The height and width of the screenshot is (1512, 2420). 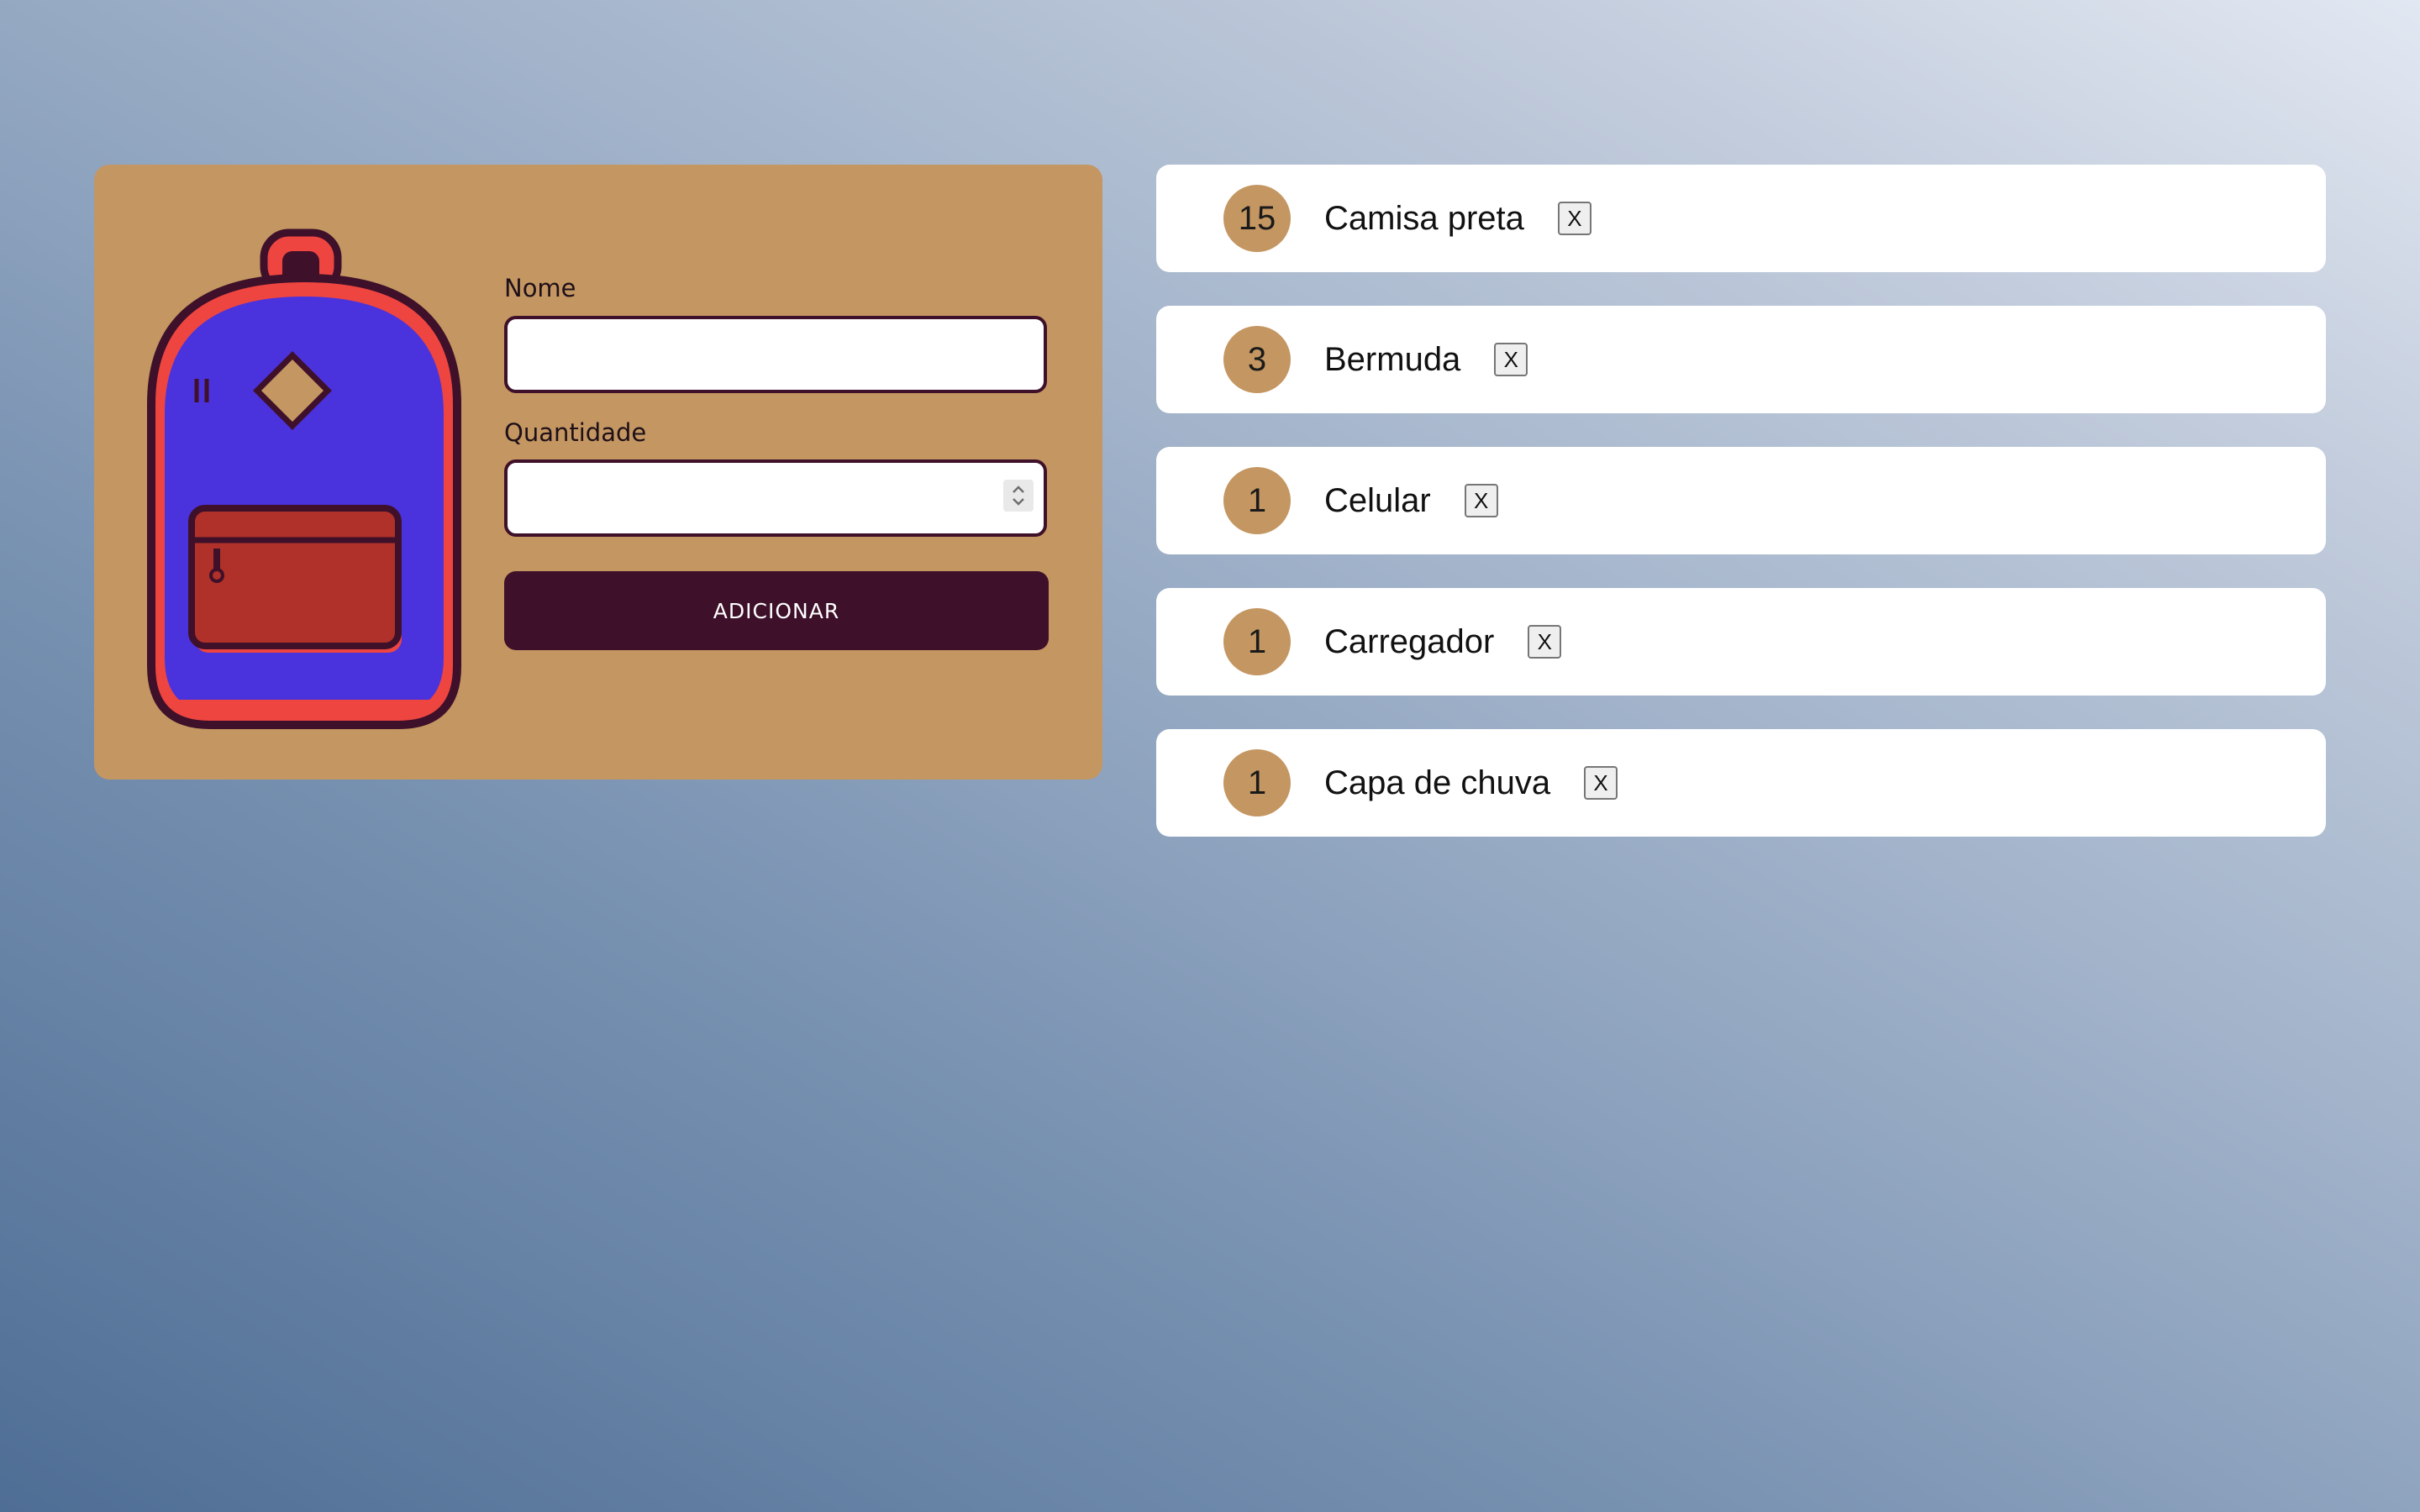 What do you see at coordinates (1424, 218) in the screenshot?
I see `item-name: Camisa preta` at bounding box center [1424, 218].